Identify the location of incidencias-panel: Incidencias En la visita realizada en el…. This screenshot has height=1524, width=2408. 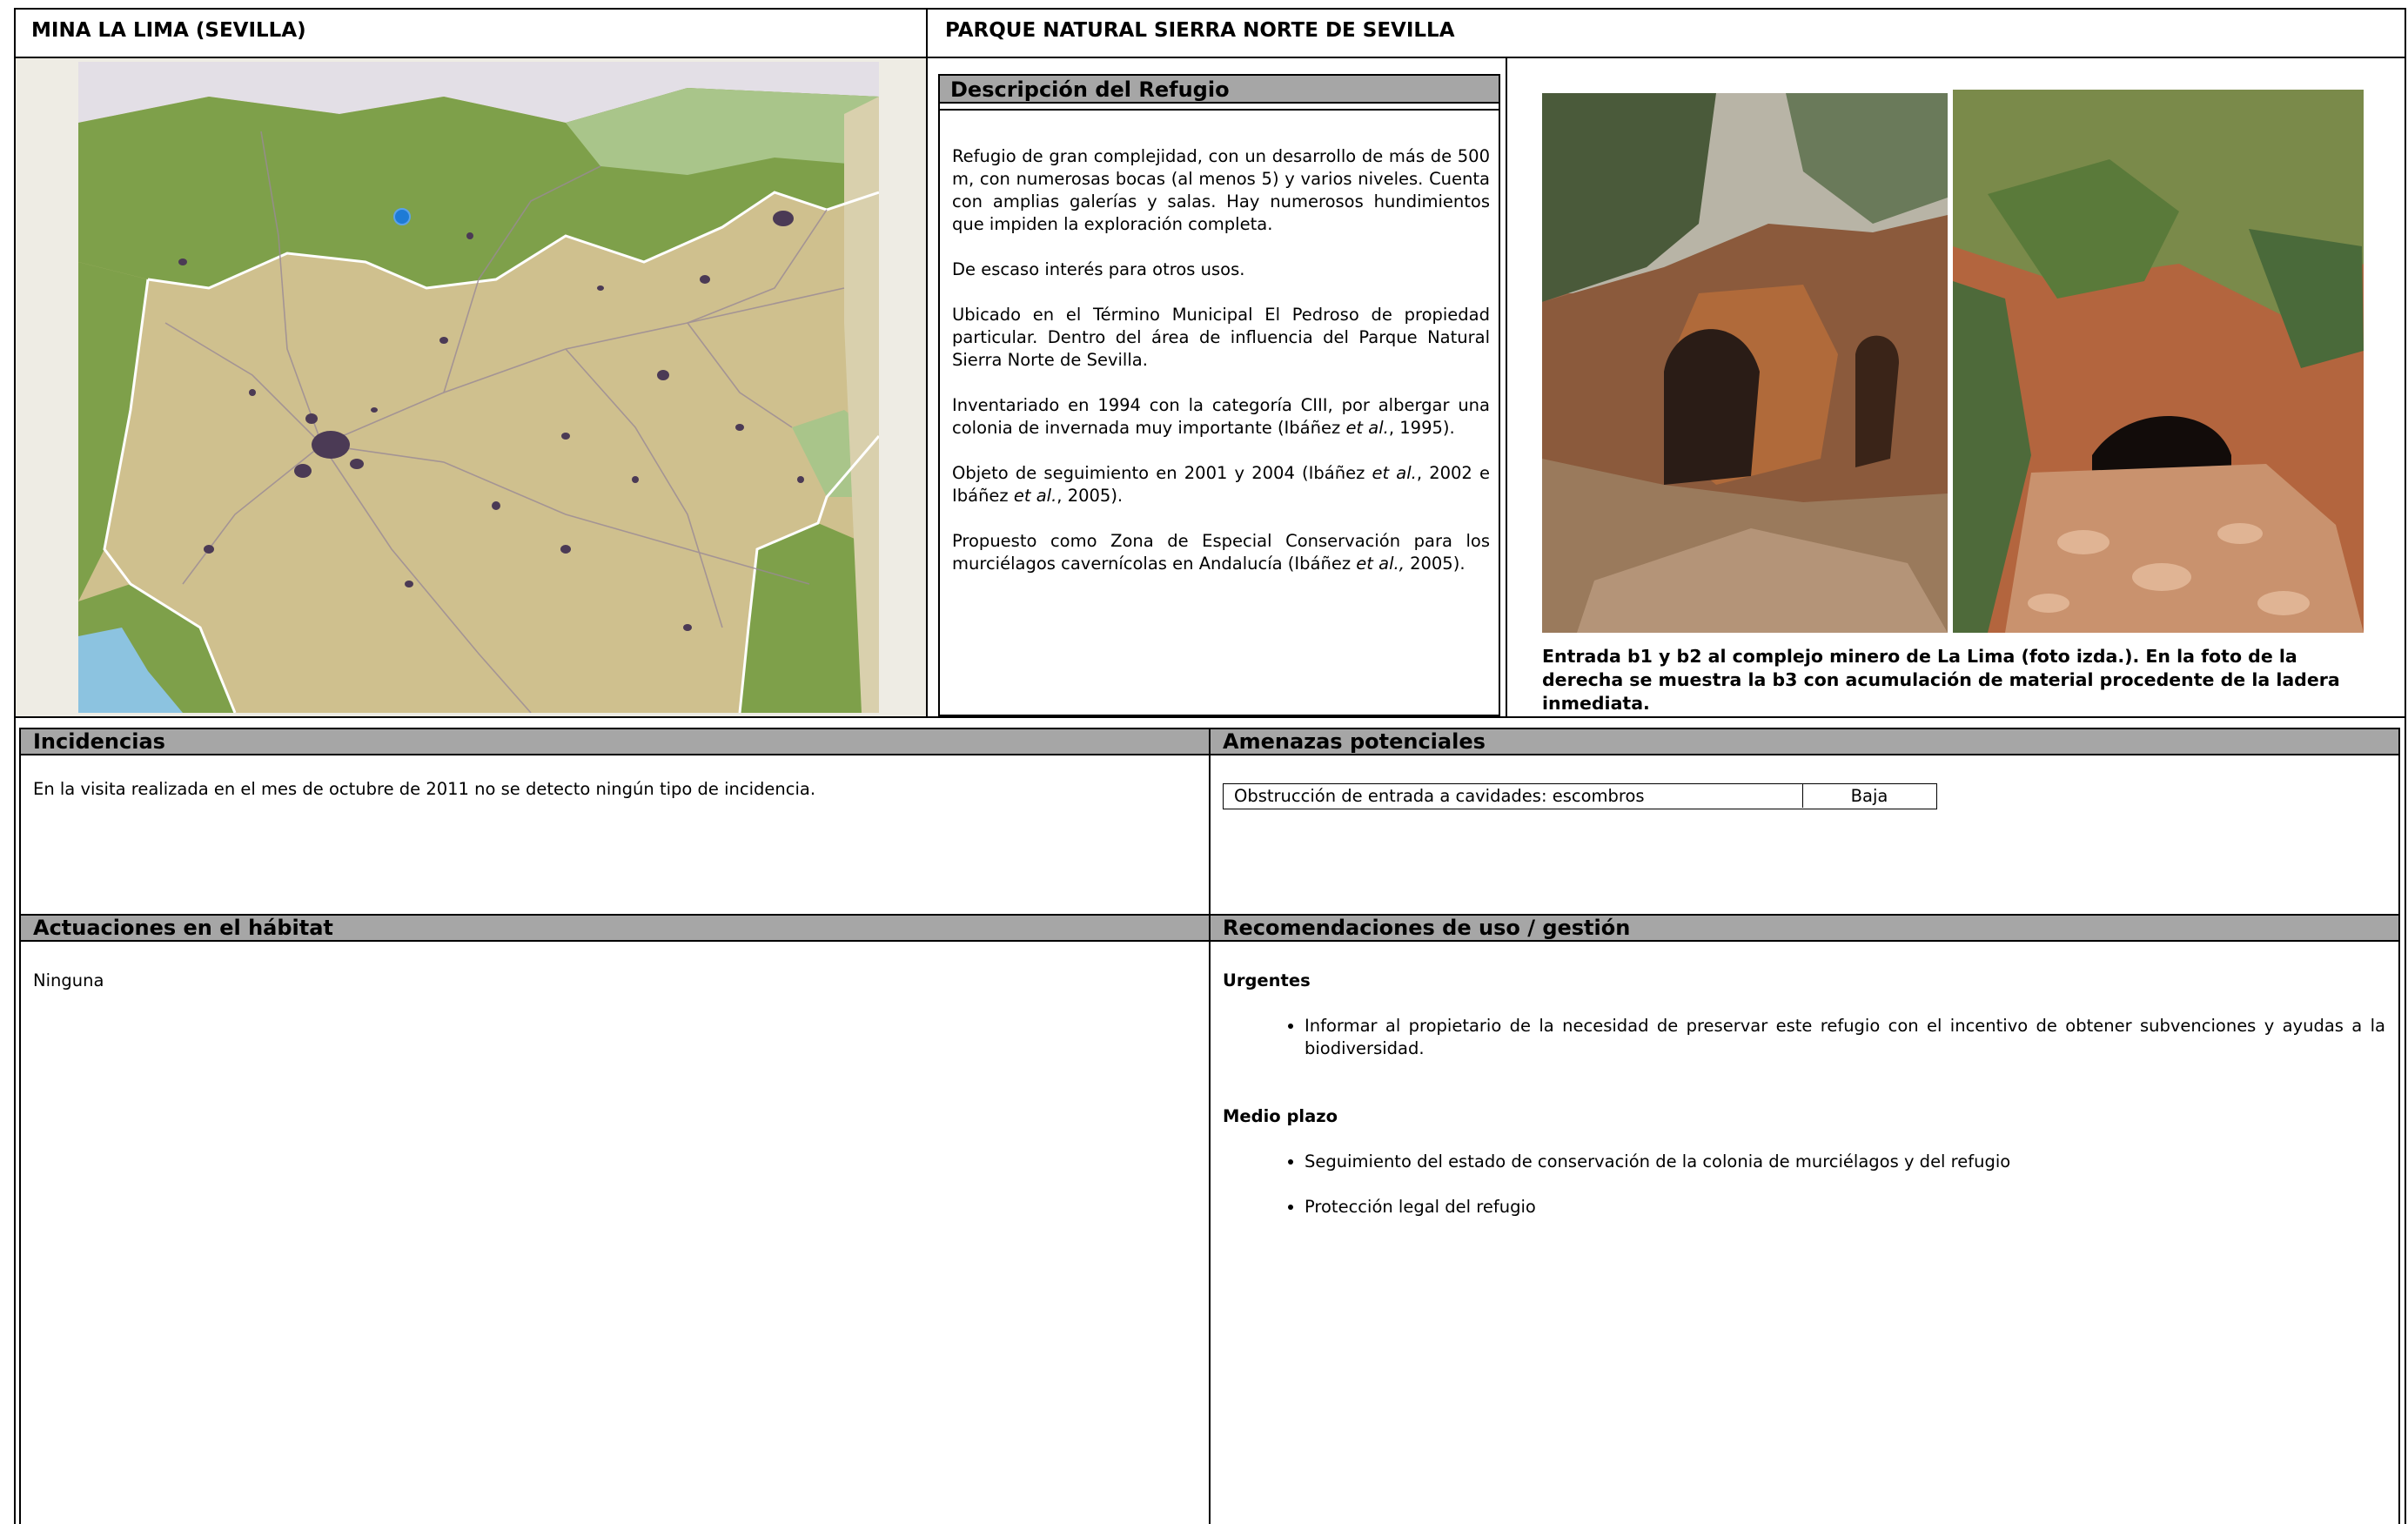
(615, 823).